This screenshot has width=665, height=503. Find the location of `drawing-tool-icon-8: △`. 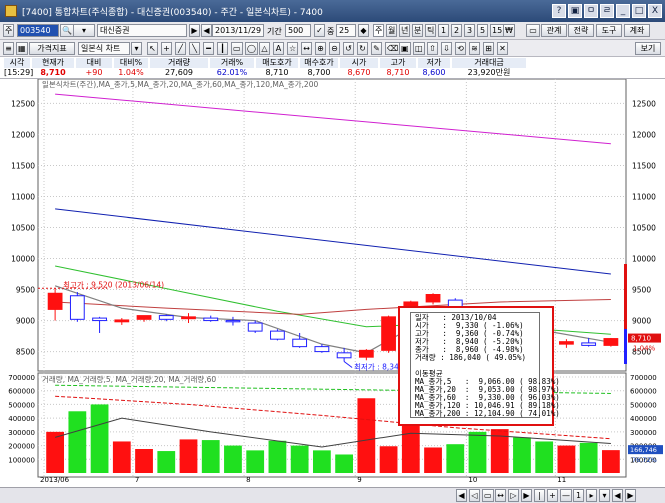

drawing-tool-icon-8: △ is located at coordinates (264, 48).